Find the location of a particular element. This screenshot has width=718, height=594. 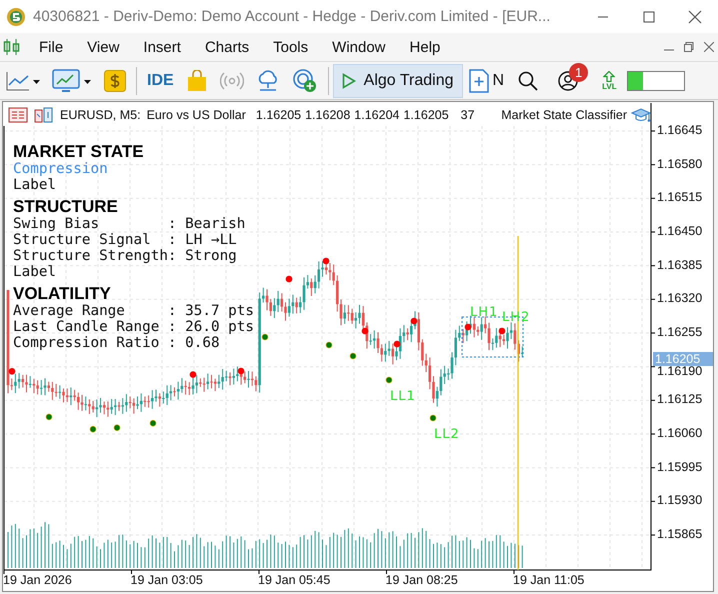

info-line: Structure Signal : LH →LL is located at coordinates (125, 240).